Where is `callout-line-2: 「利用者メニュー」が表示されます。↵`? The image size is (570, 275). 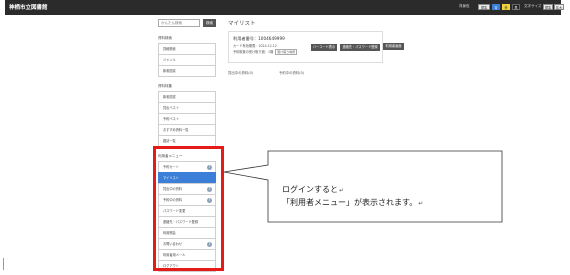 callout-line-2: 「利用者メニュー」が表示されます。↵ is located at coordinates (353, 202).